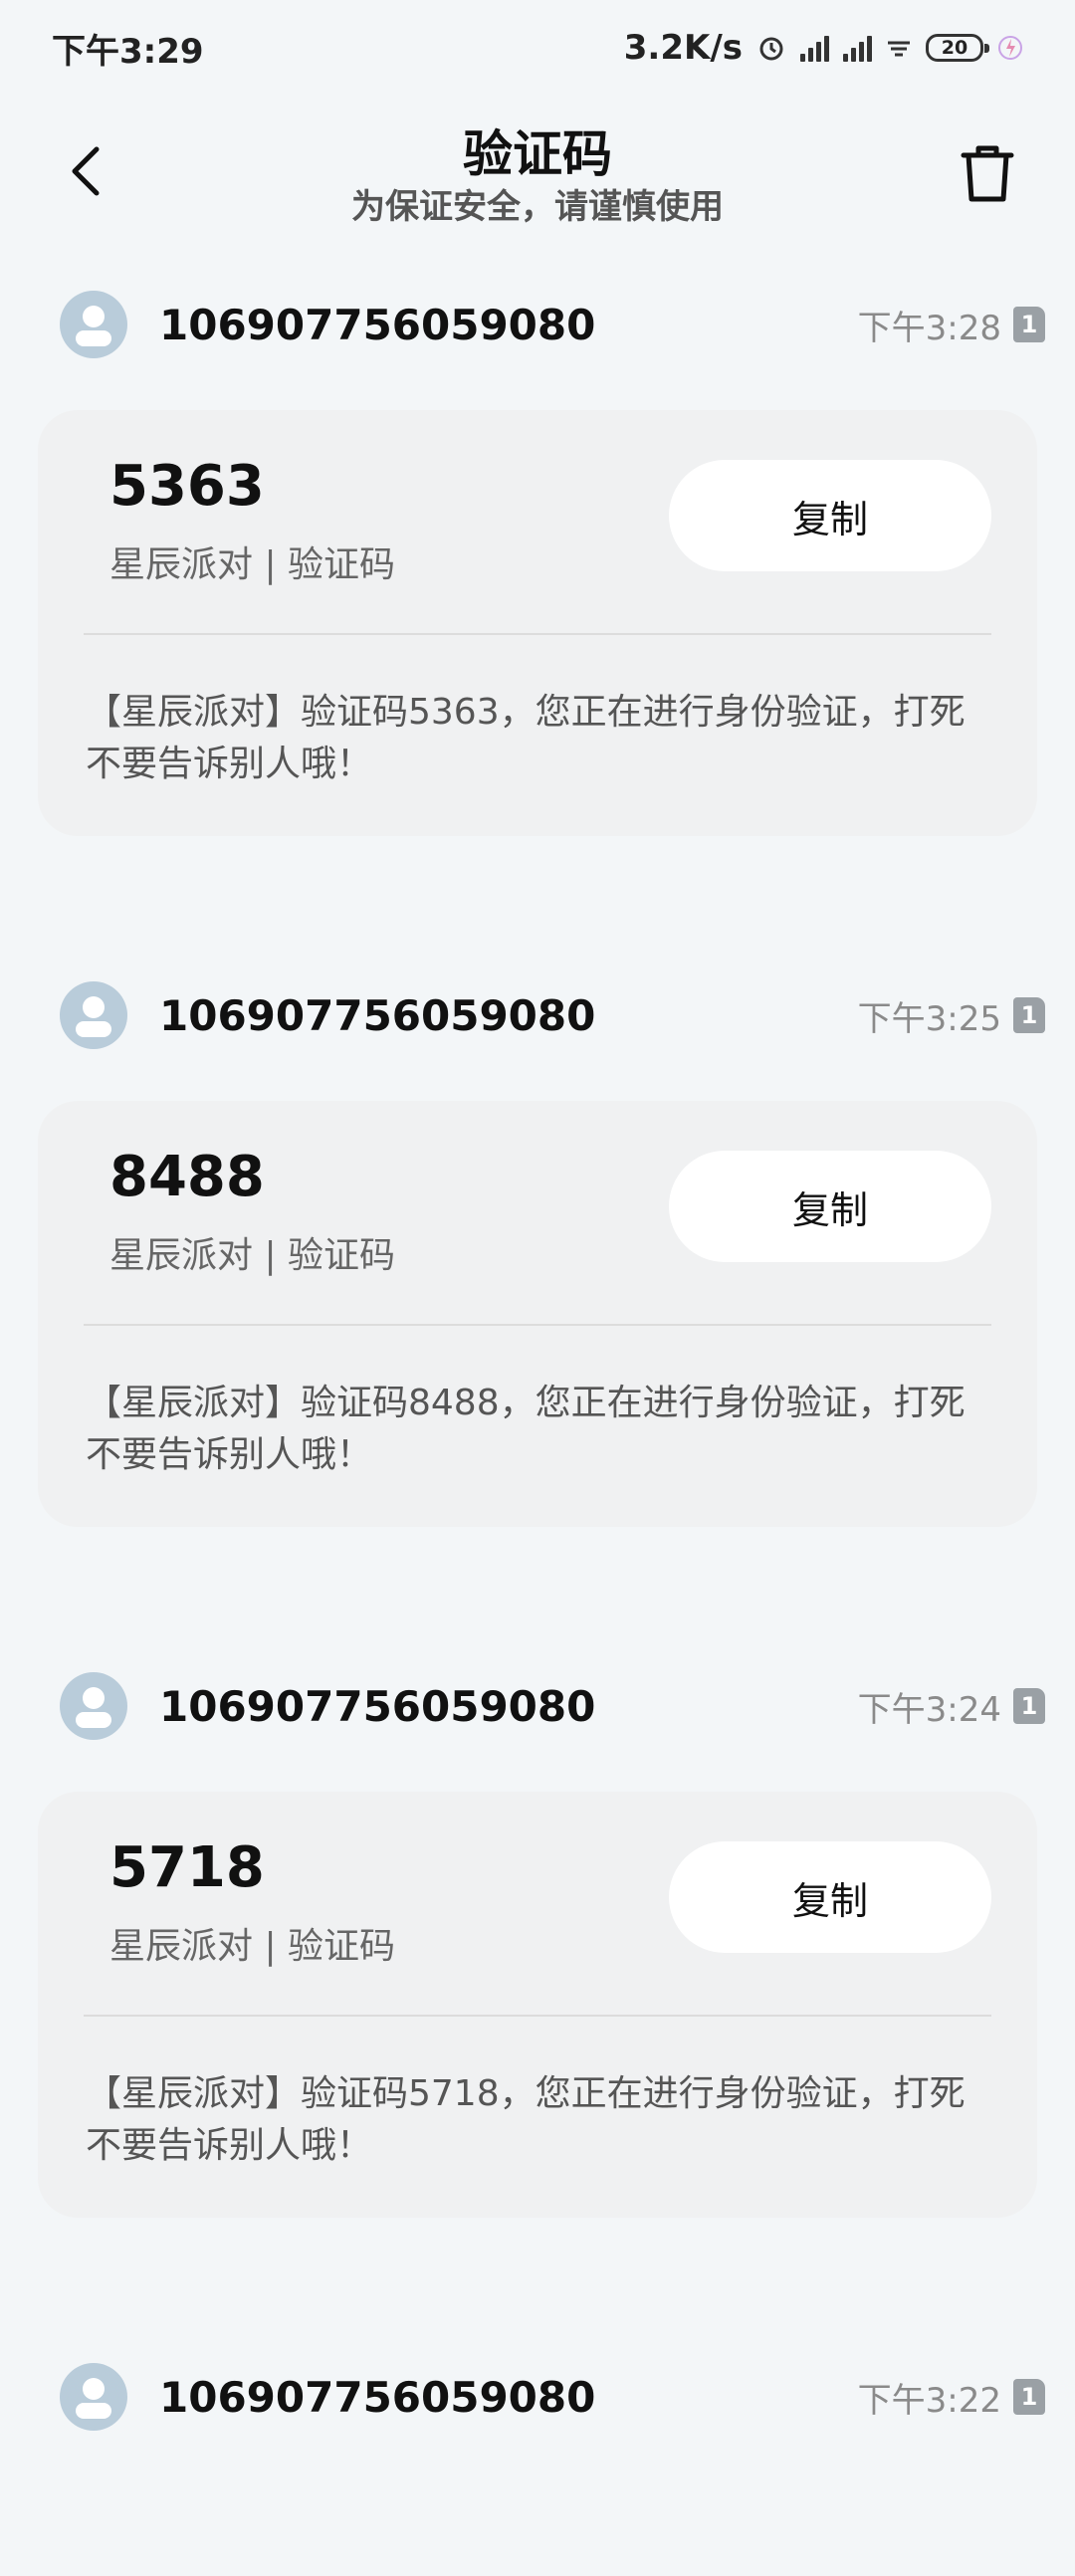 The height and width of the screenshot is (2576, 1075). I want to click on sender-row: 106907756059080 下午3:24 1, so click(537, 1706).